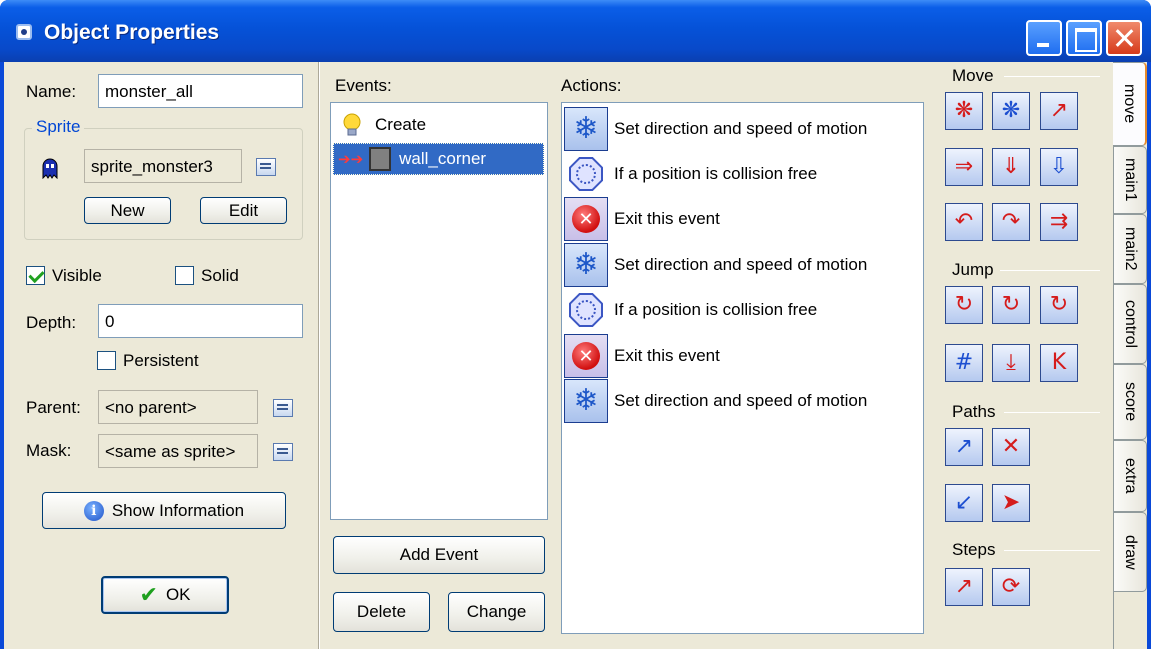 This screenshot has width=1151, height=649. I want to click on ok-label: OK, so click(178, 594).